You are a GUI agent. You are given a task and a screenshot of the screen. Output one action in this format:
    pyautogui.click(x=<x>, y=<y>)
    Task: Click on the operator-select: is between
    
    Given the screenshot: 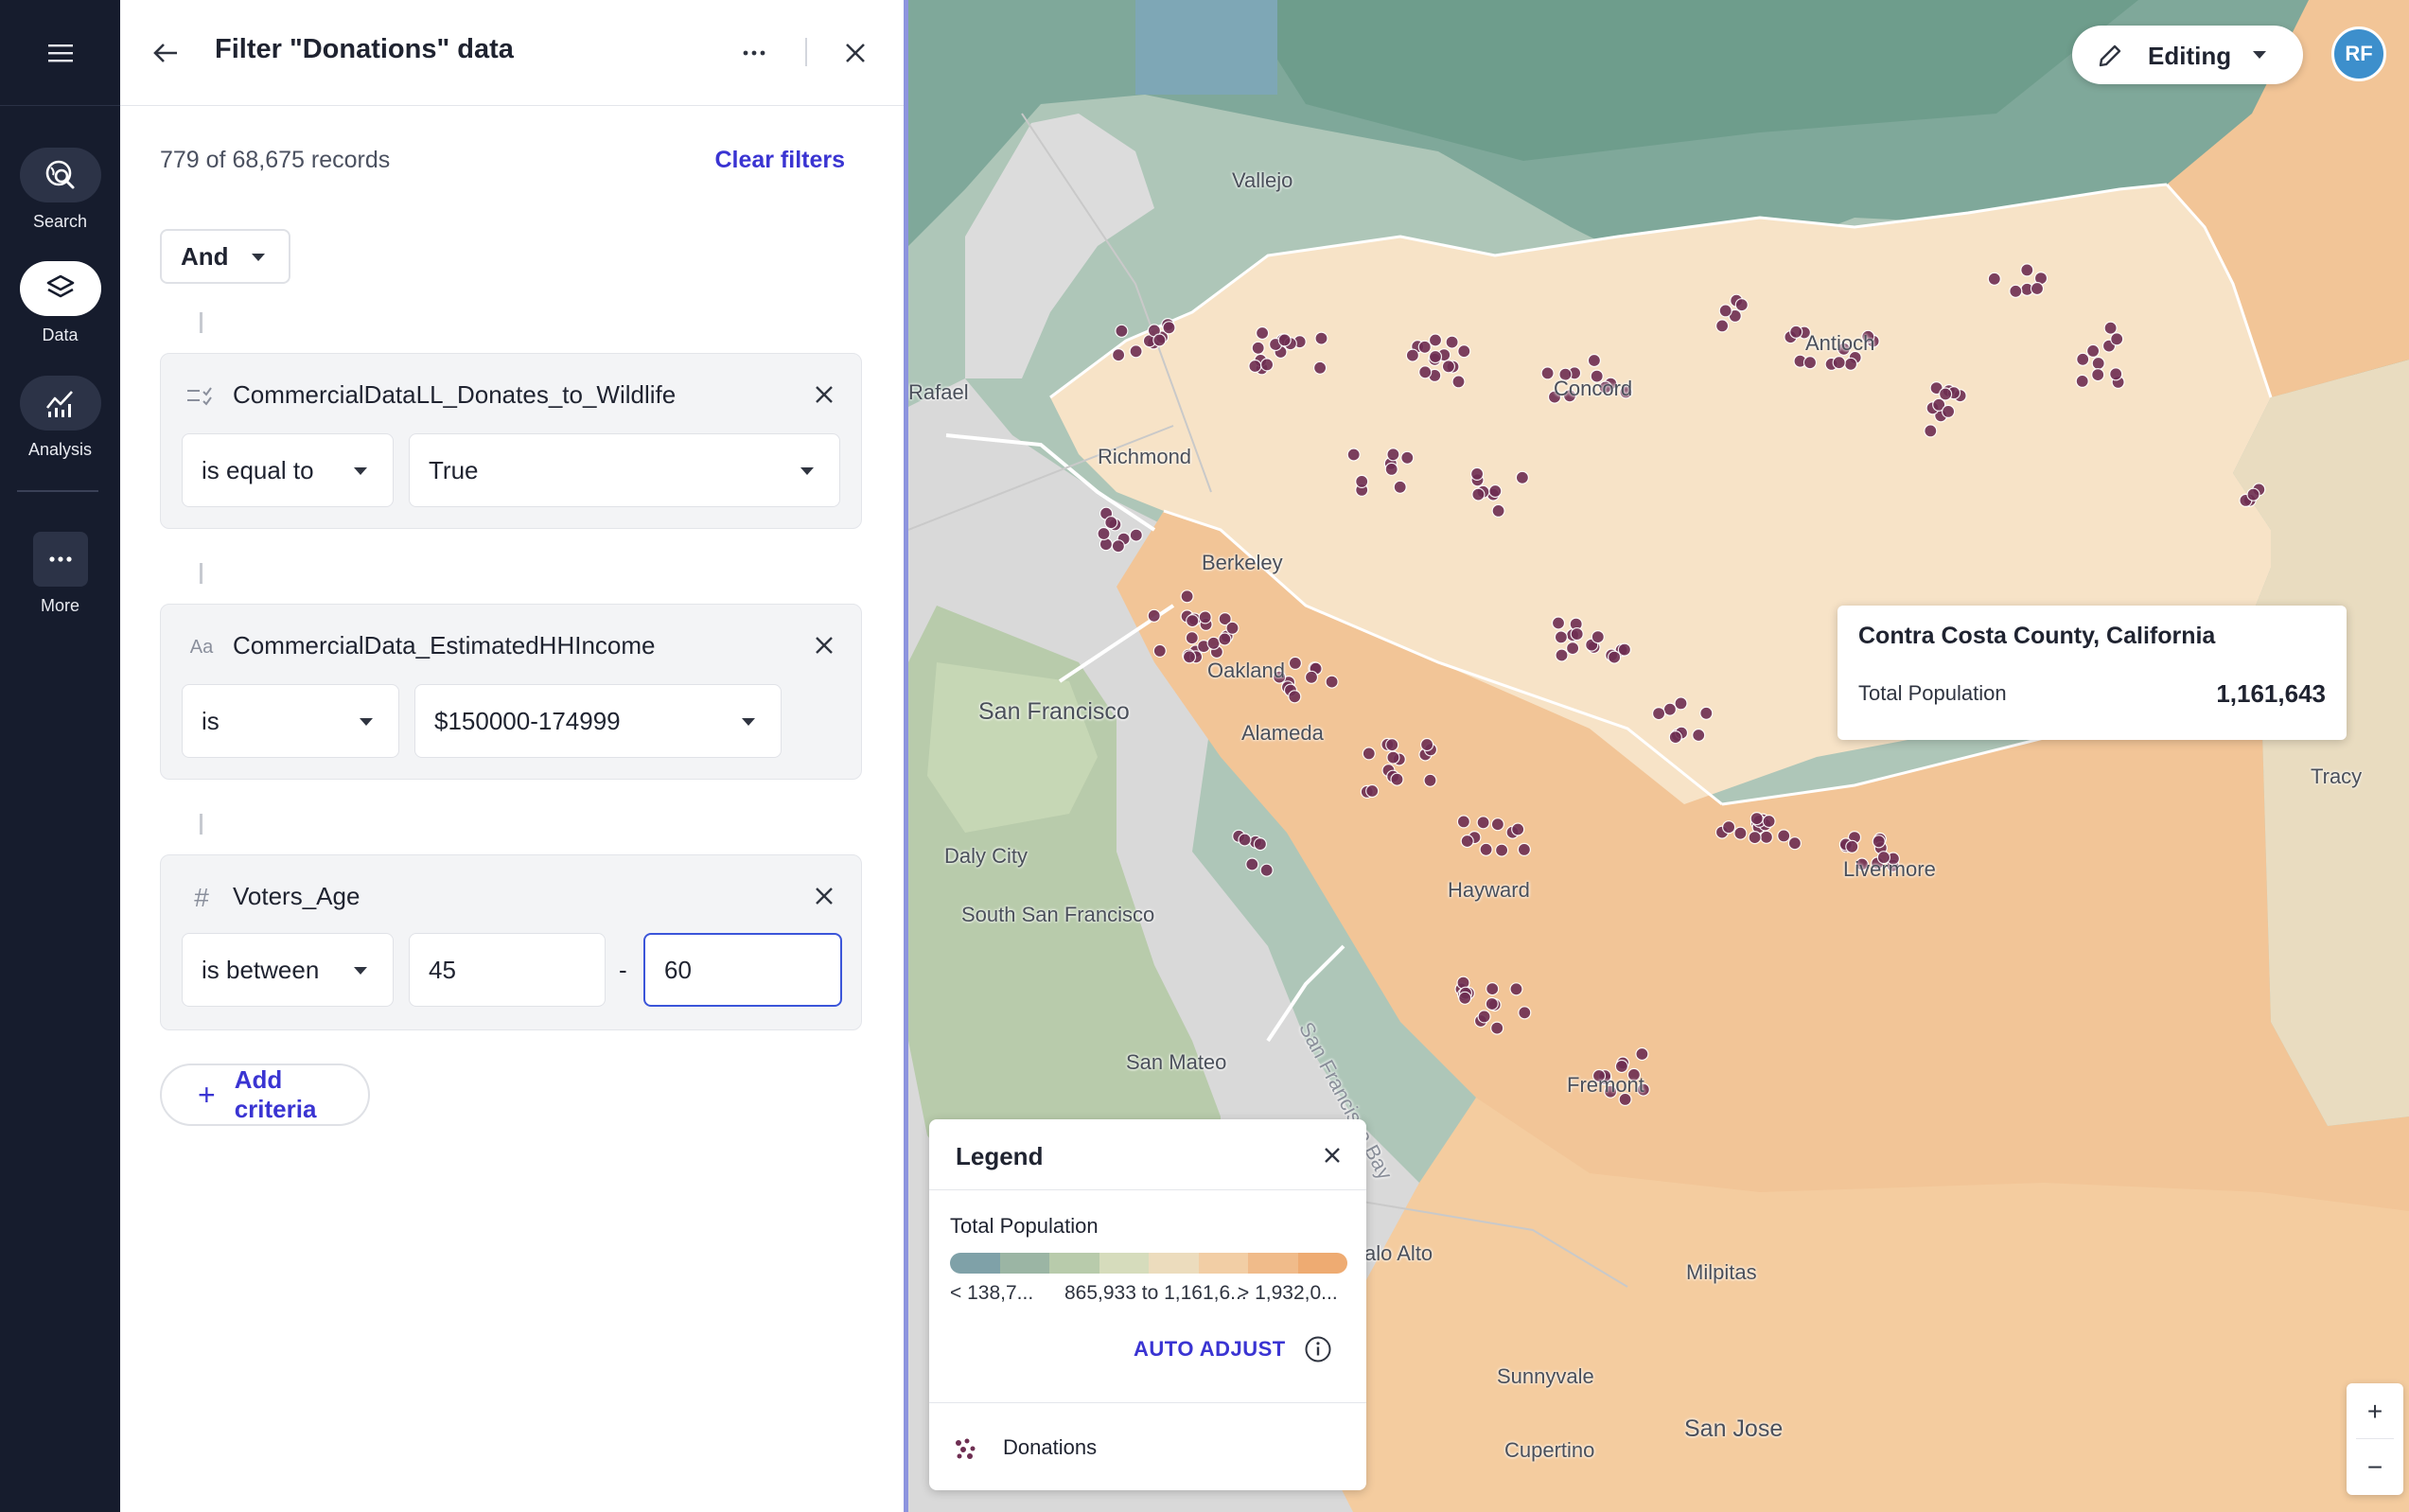 What is the action you would take?
    pyautogui.click(x=288, y=970)
    